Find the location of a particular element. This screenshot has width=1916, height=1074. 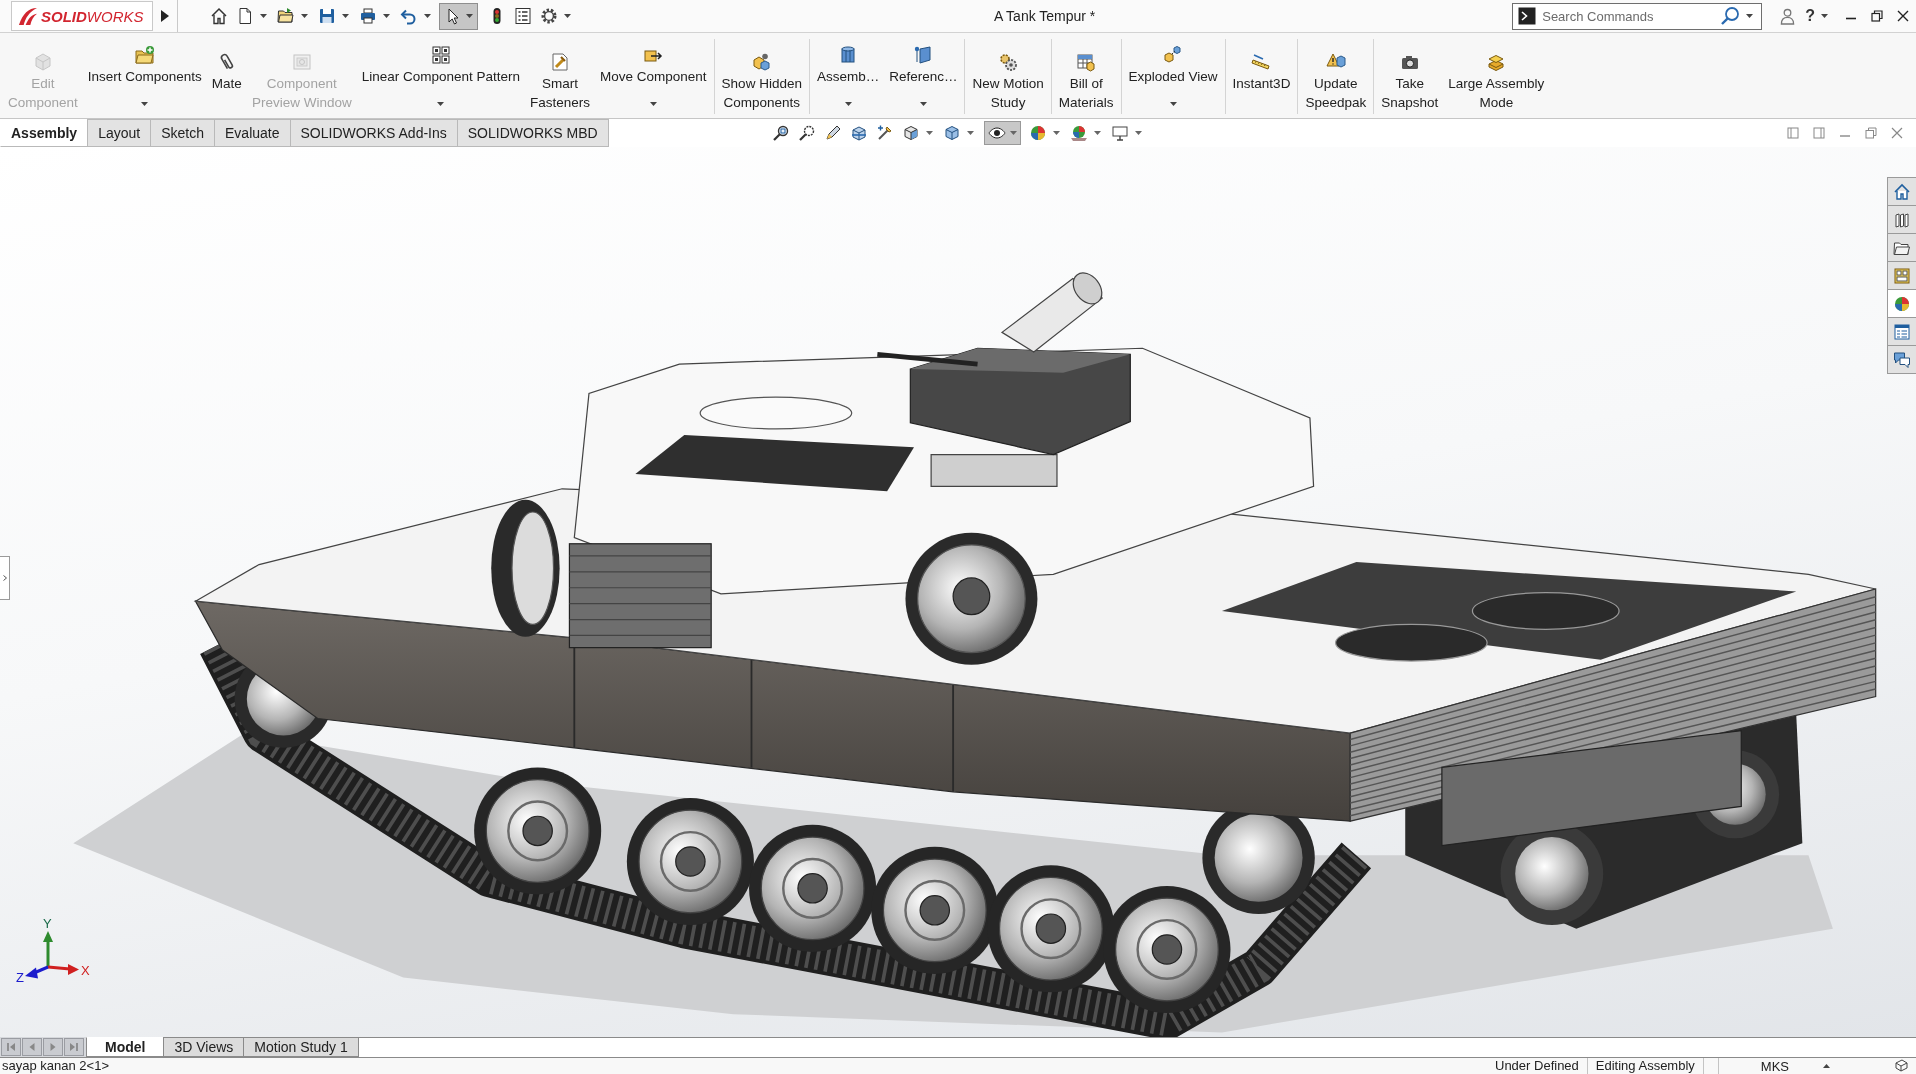

table-icon is located at coordinates (1086, 62).